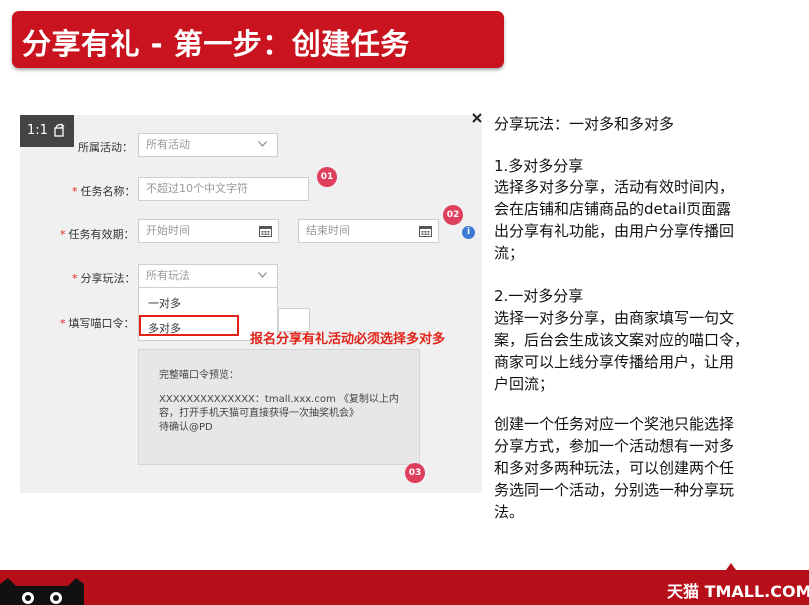  Describe the element at coordinates (108, 278) in the screenshot. I see `share-mode-label-text: 分享玩法：` at that location.